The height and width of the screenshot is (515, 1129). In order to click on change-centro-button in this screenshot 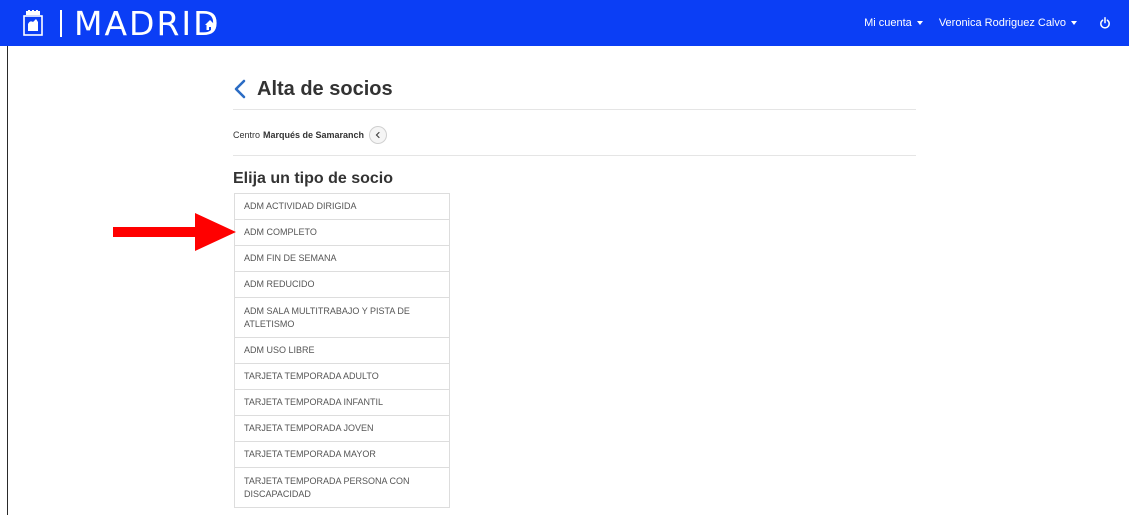, I will do `click(378, 135)`.